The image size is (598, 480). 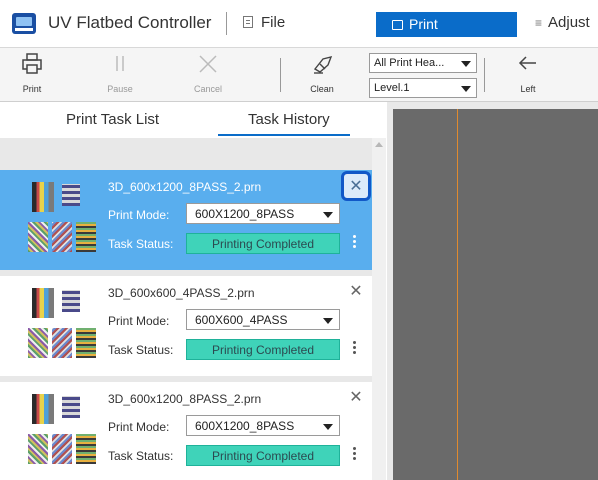 I want to click on print-mode-select: 600X600_4PASS, so click(x=263, y=319).